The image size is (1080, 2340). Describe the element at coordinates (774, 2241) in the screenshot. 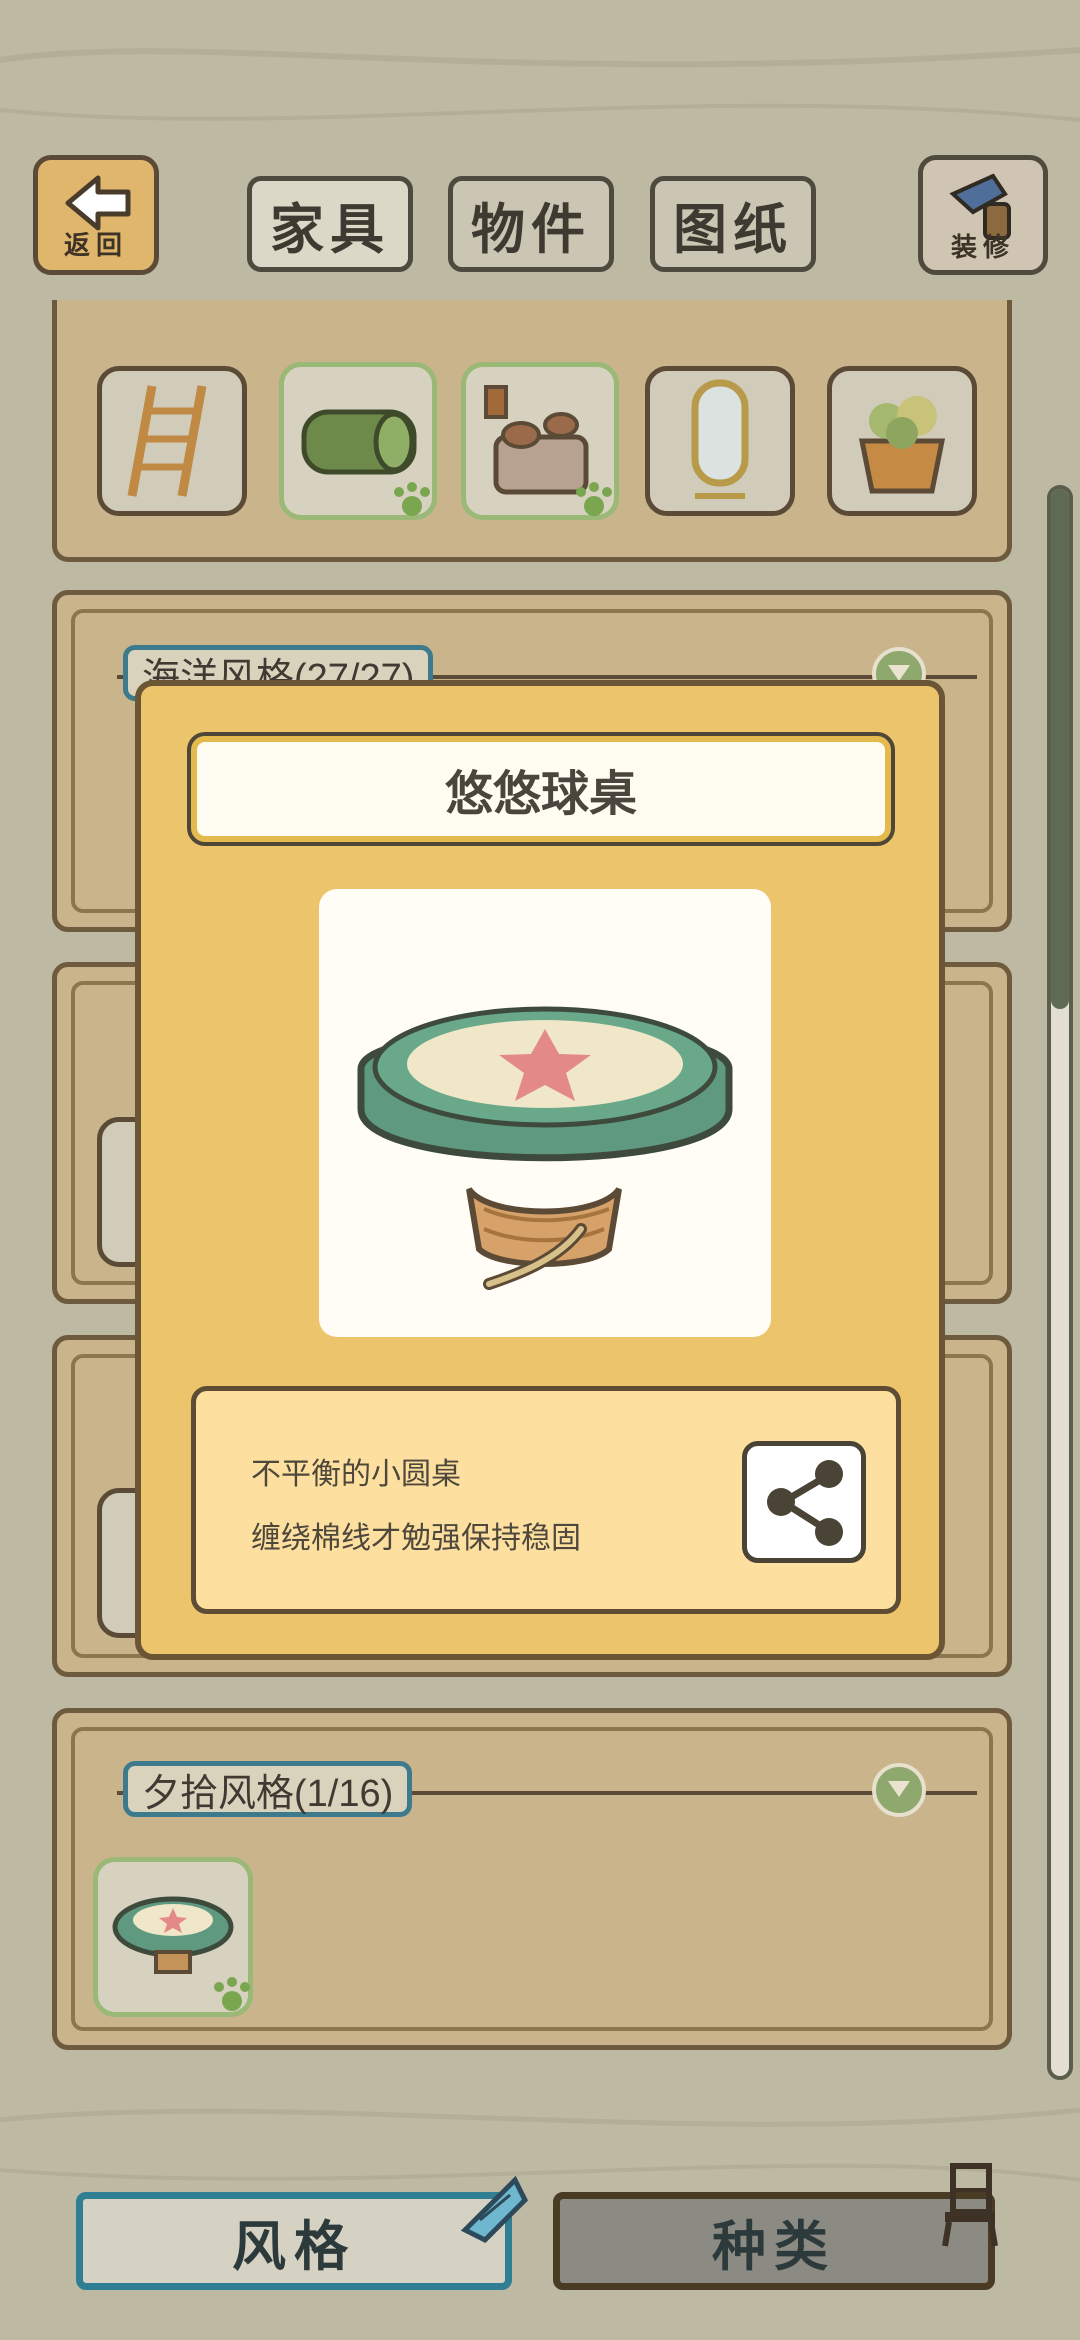

I see `category-nav-button: 种类` at that location.